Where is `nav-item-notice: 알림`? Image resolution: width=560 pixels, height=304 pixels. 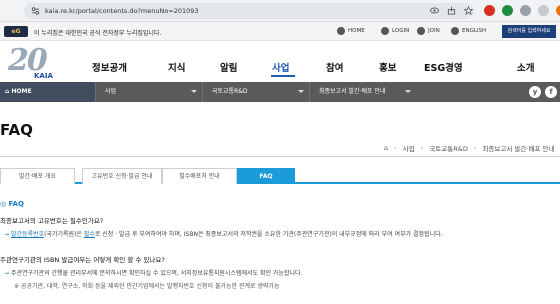 nav-item-notice: 알림 is located at coordinates (228, 67).